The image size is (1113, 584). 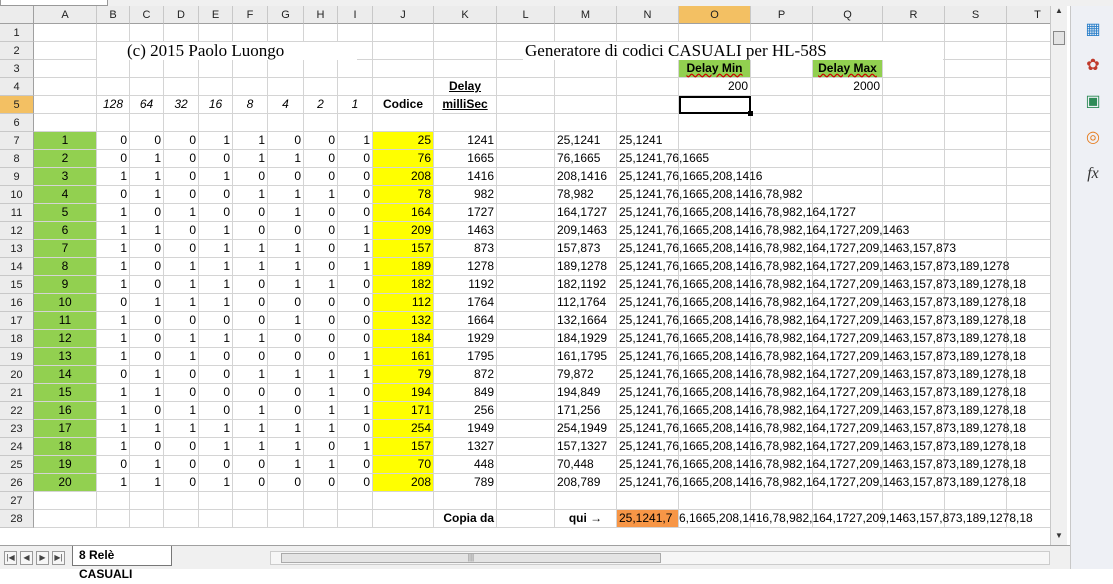 I want to click on row-header-24: 24, so click(x=17, y=447).